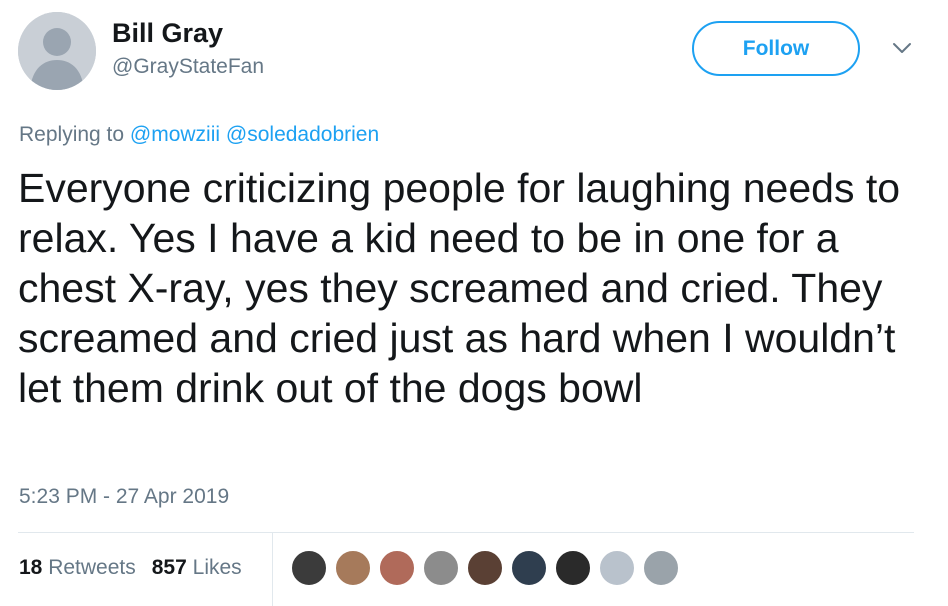  I want to click on default-avatar-icon, so click(57, 51).